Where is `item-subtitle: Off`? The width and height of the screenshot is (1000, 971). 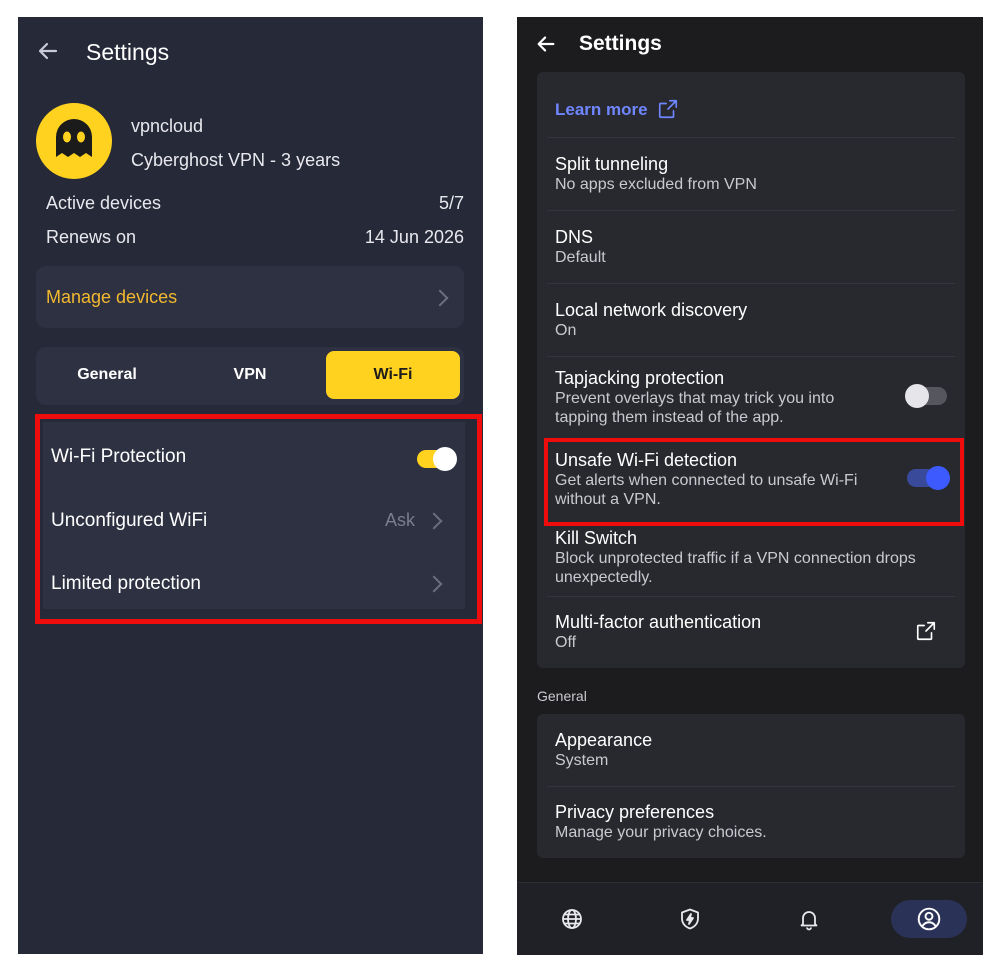
item-subtitle: Off is located at coordinates (566, 642).